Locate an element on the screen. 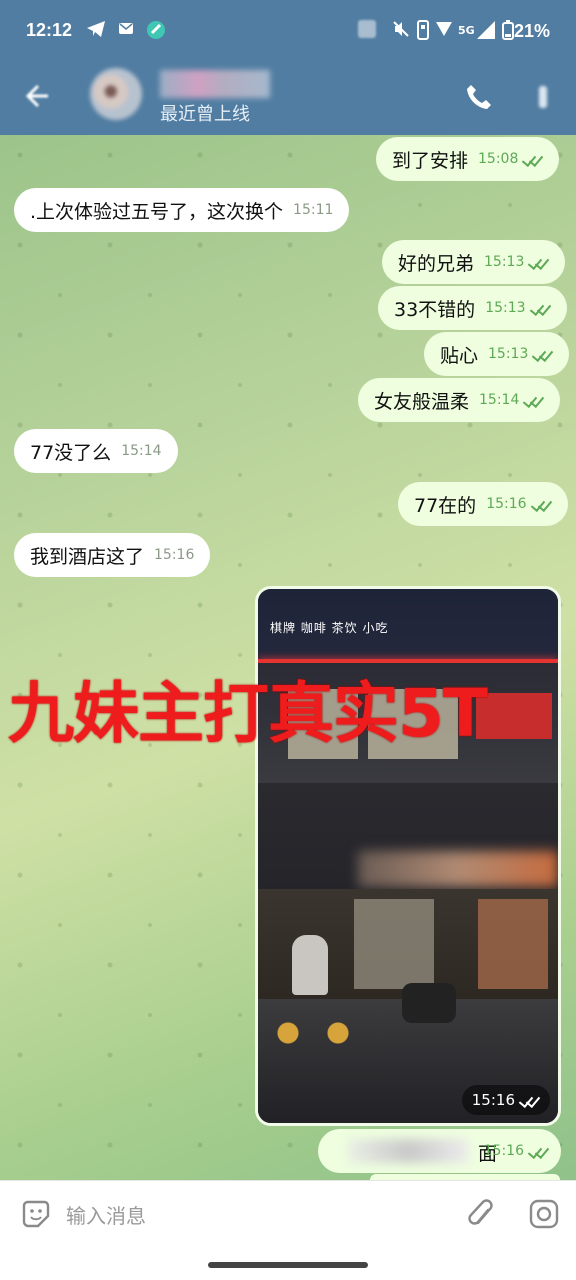  message-time: 15:08 is located at coordinates (498, 159).